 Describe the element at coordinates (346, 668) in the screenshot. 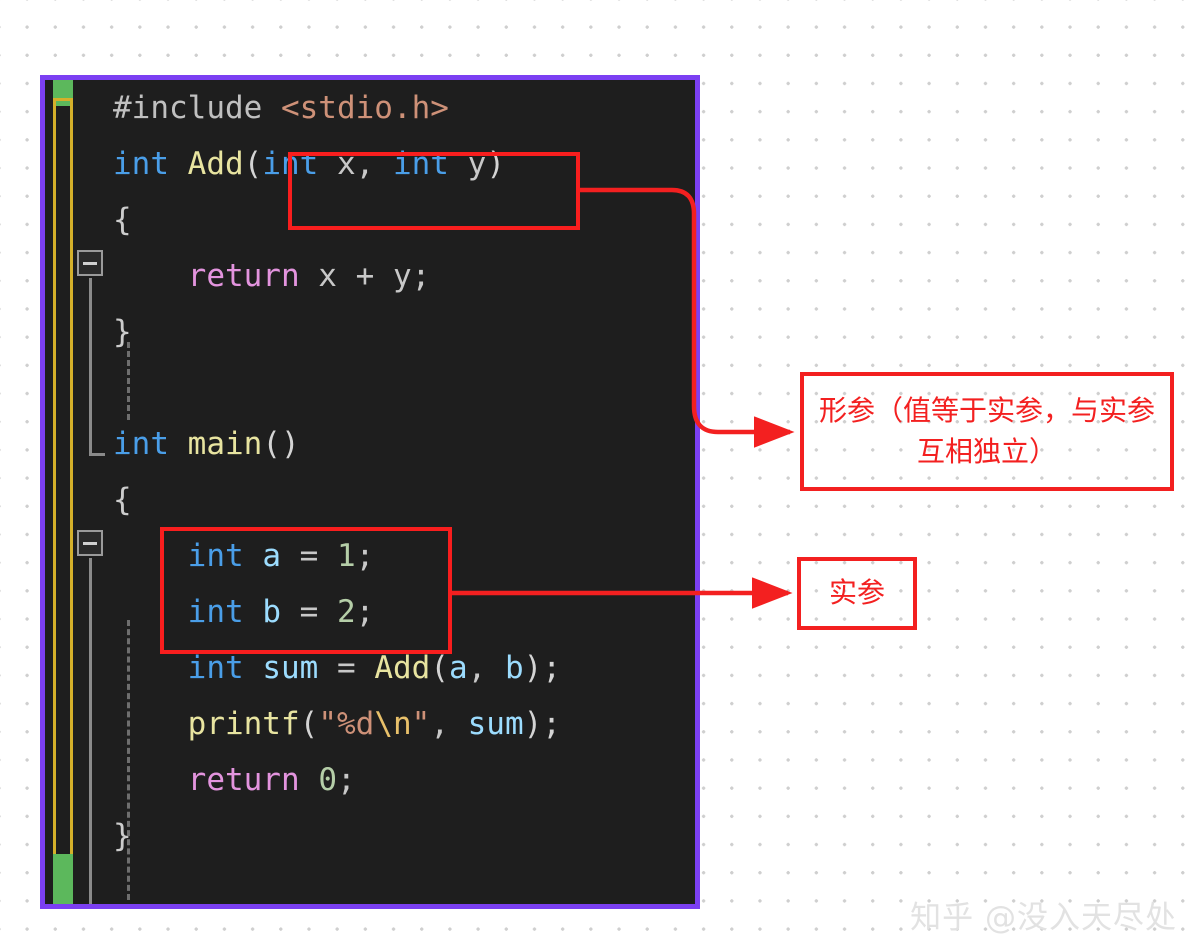

I see `code-token: =` at that location.